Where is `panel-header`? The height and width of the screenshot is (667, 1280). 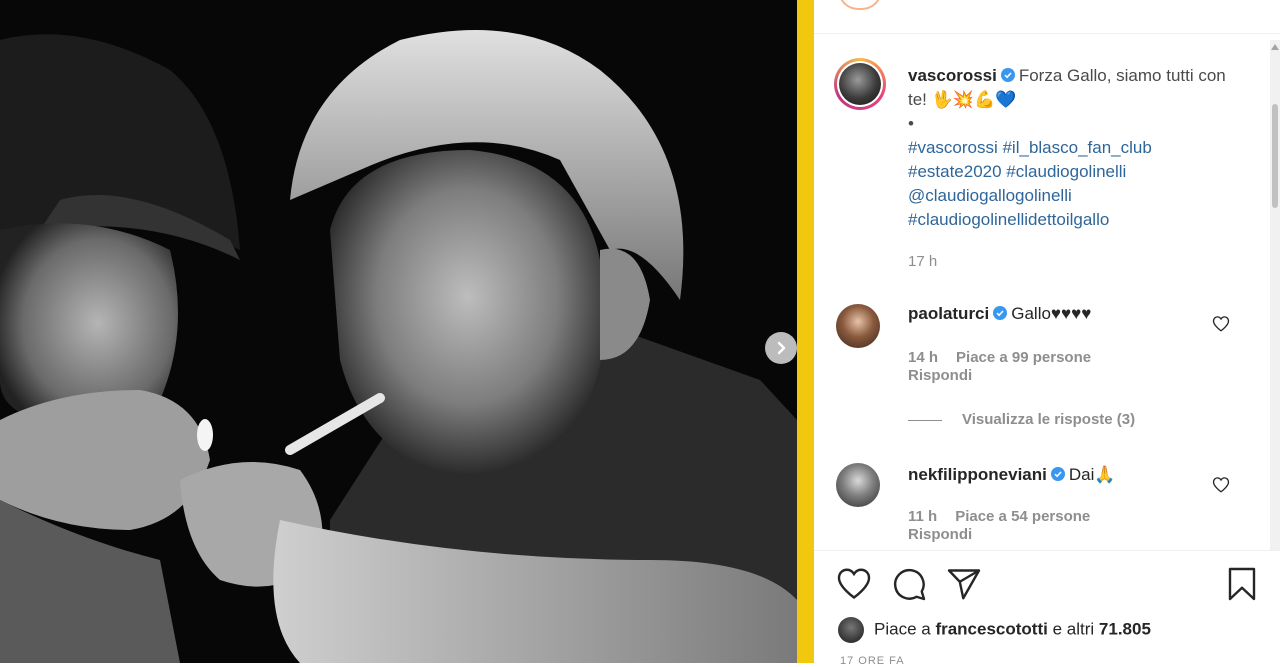 panel-header is located at coordinates (1047, 17).